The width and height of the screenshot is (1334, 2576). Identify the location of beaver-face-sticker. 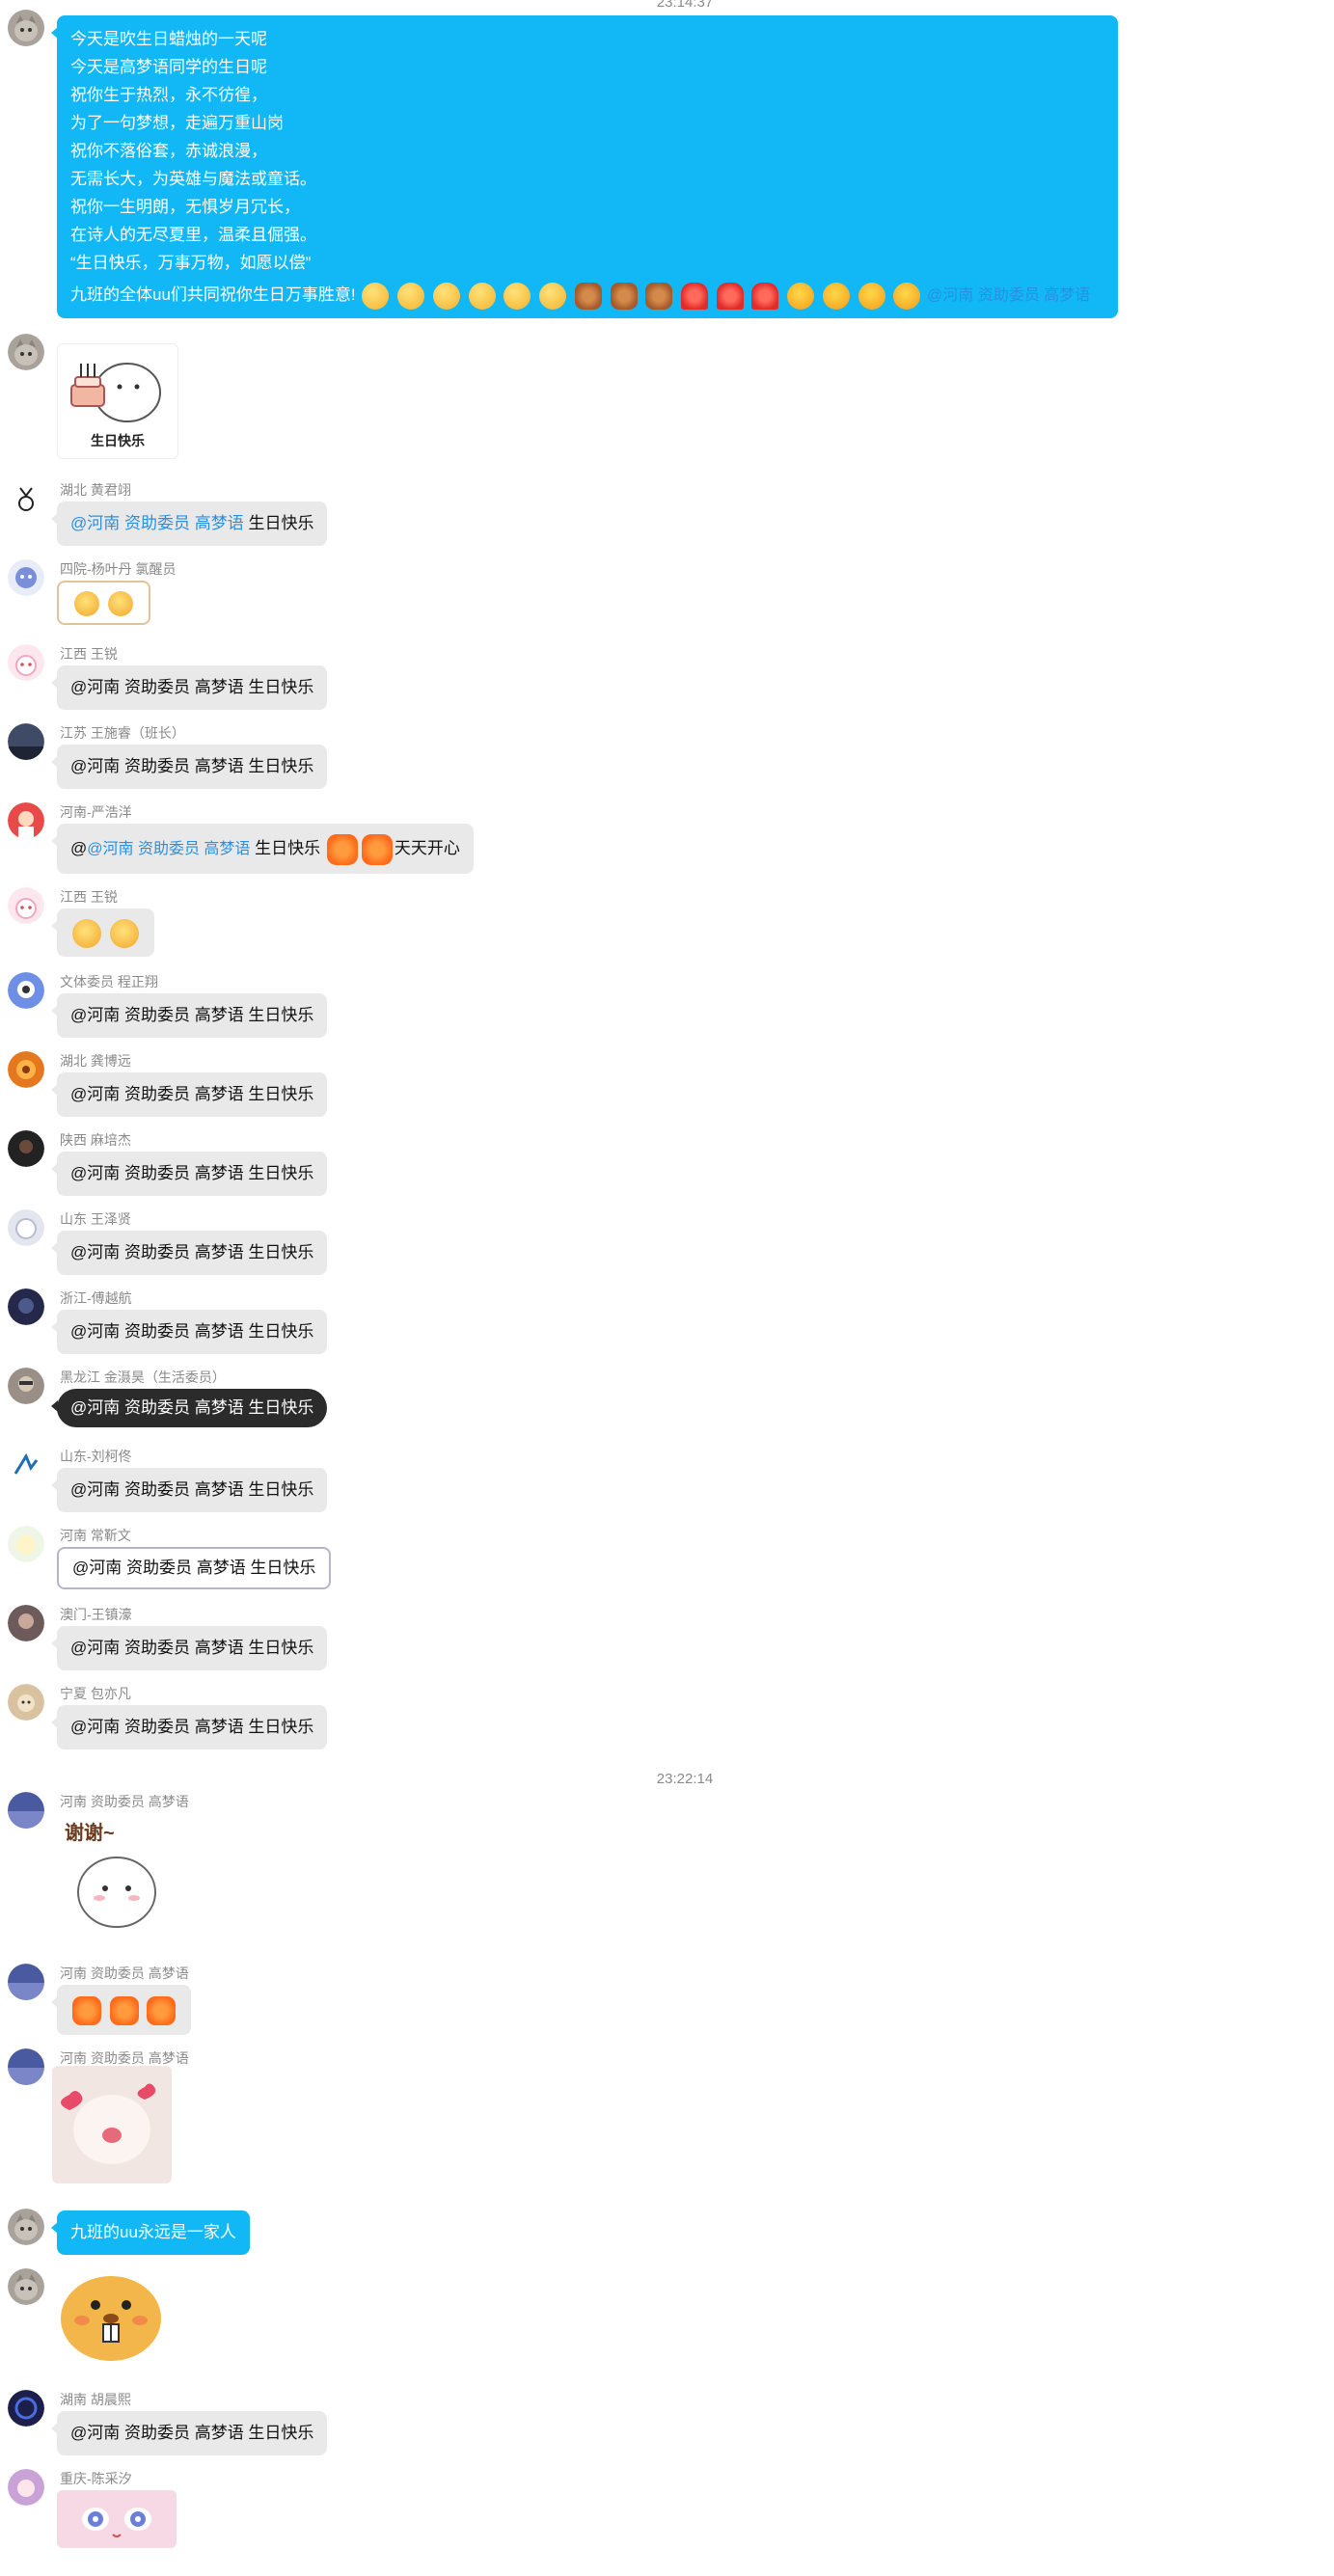
(111, 2315).